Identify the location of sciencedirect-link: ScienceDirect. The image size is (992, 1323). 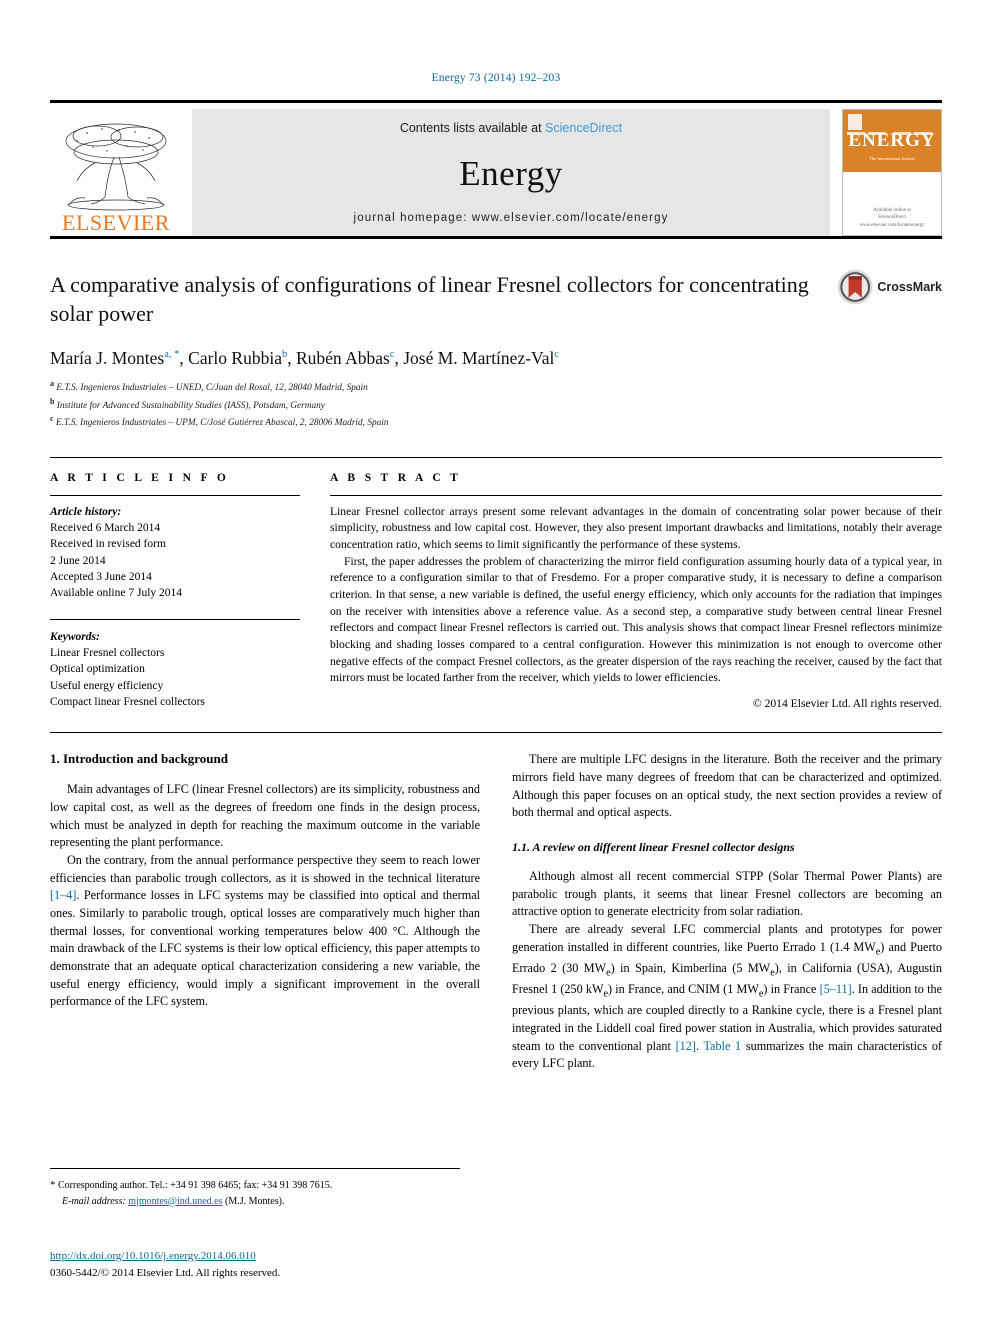
(583, 128).